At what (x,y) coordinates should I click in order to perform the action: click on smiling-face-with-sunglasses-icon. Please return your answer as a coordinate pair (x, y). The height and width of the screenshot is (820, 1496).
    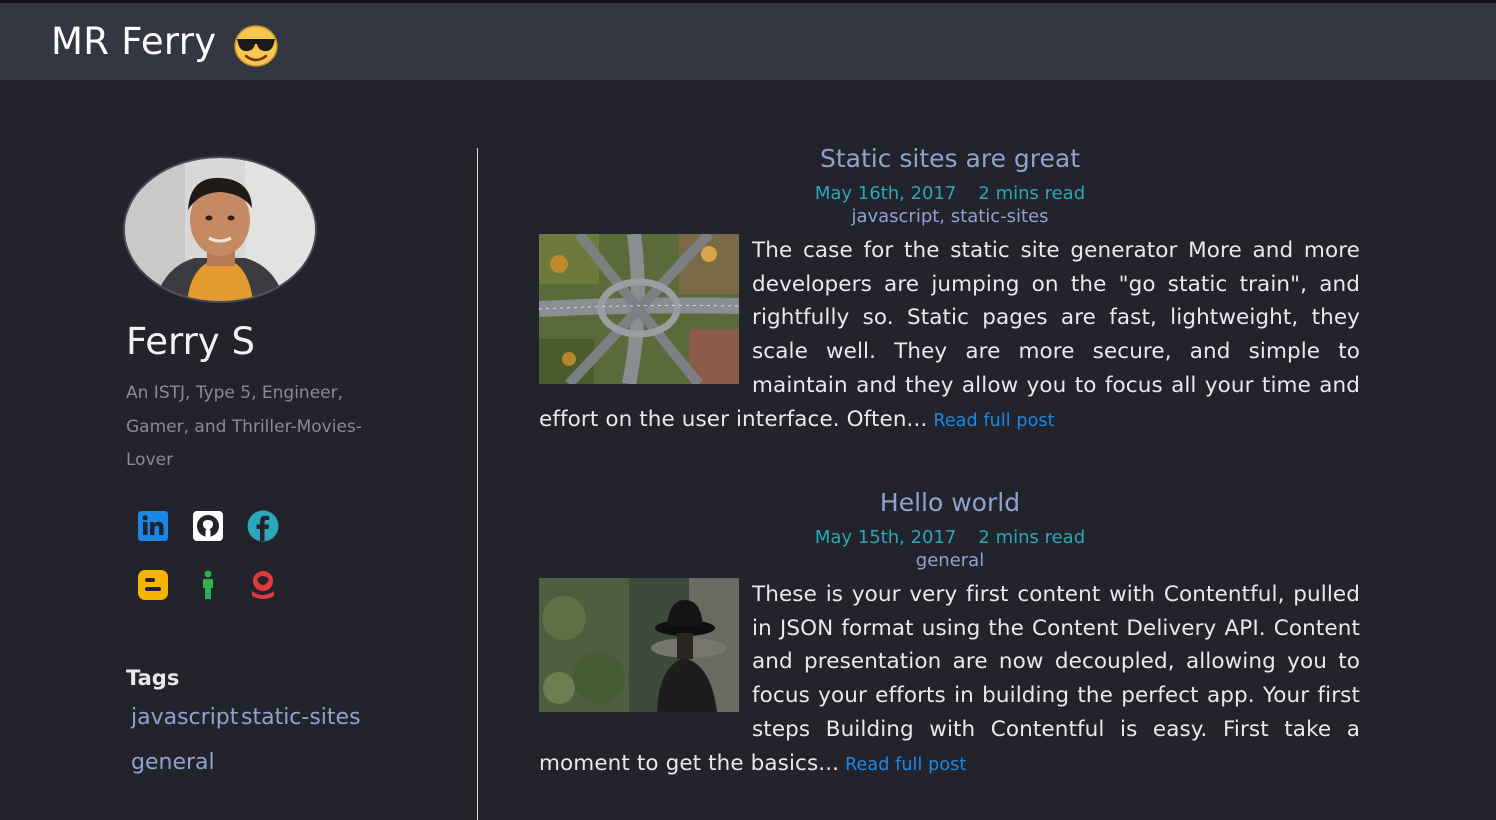
    Looking at the image, I should click on (256, 46).